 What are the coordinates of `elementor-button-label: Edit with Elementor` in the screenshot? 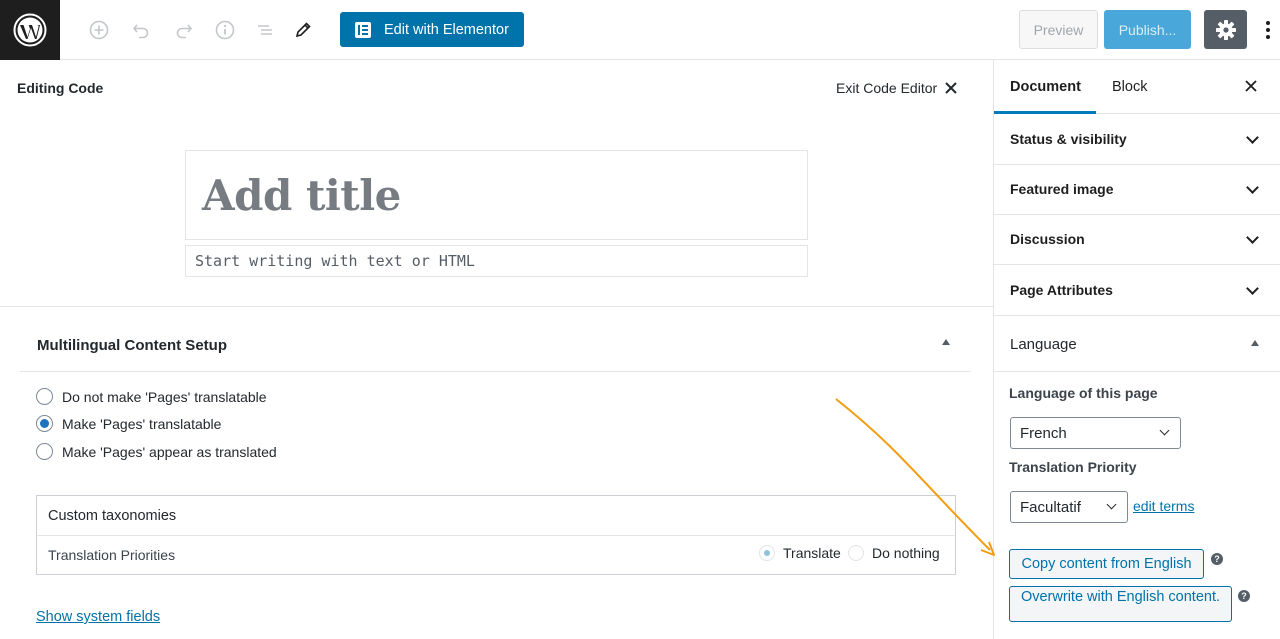 It's located at (446, 29).